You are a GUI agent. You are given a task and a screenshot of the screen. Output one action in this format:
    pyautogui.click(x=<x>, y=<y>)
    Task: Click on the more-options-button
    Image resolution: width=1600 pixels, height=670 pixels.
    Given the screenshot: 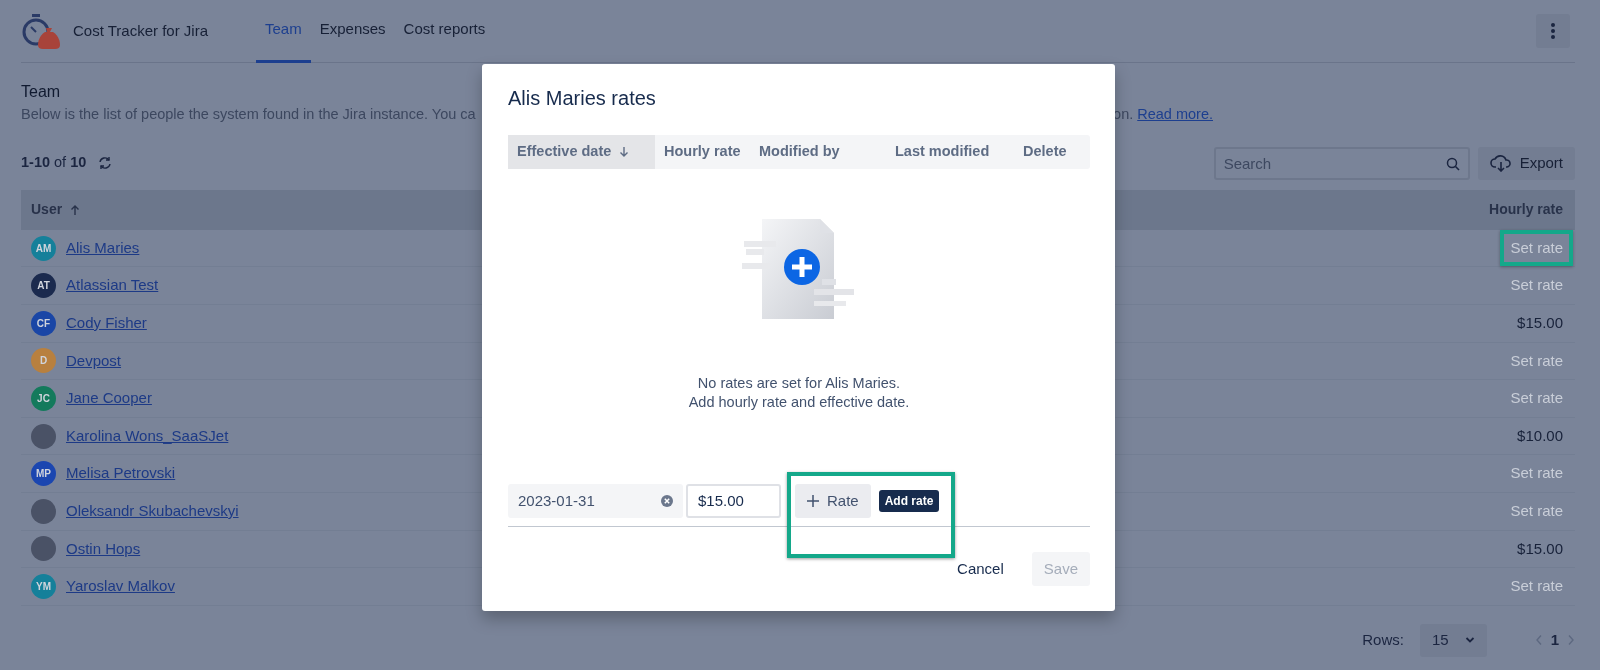 What is the action you would take?
    pyautogui.click(x=1553, y=31)
    